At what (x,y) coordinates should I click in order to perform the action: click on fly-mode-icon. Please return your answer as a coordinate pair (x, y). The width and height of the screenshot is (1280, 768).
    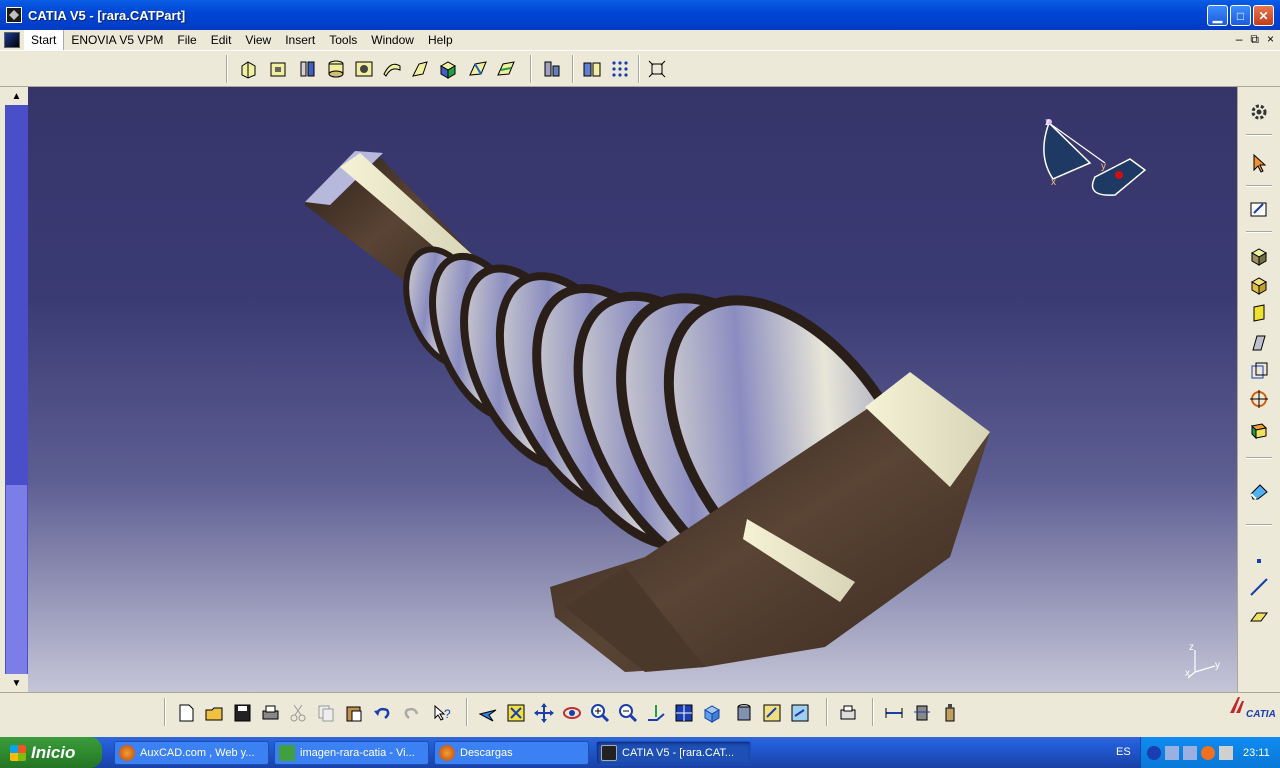
    Looking at the image, I should click on (488, 713).